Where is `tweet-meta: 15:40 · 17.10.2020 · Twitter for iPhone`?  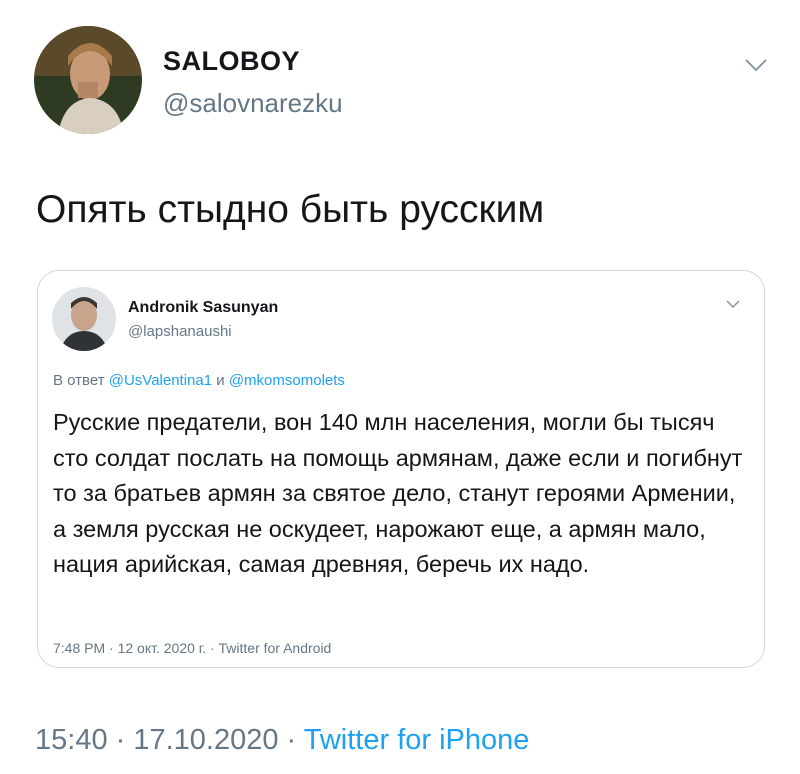 tweet-meta: 15:40 · 17.10.2020 · Twitter for iPhone is located at coordinates (282, 740).